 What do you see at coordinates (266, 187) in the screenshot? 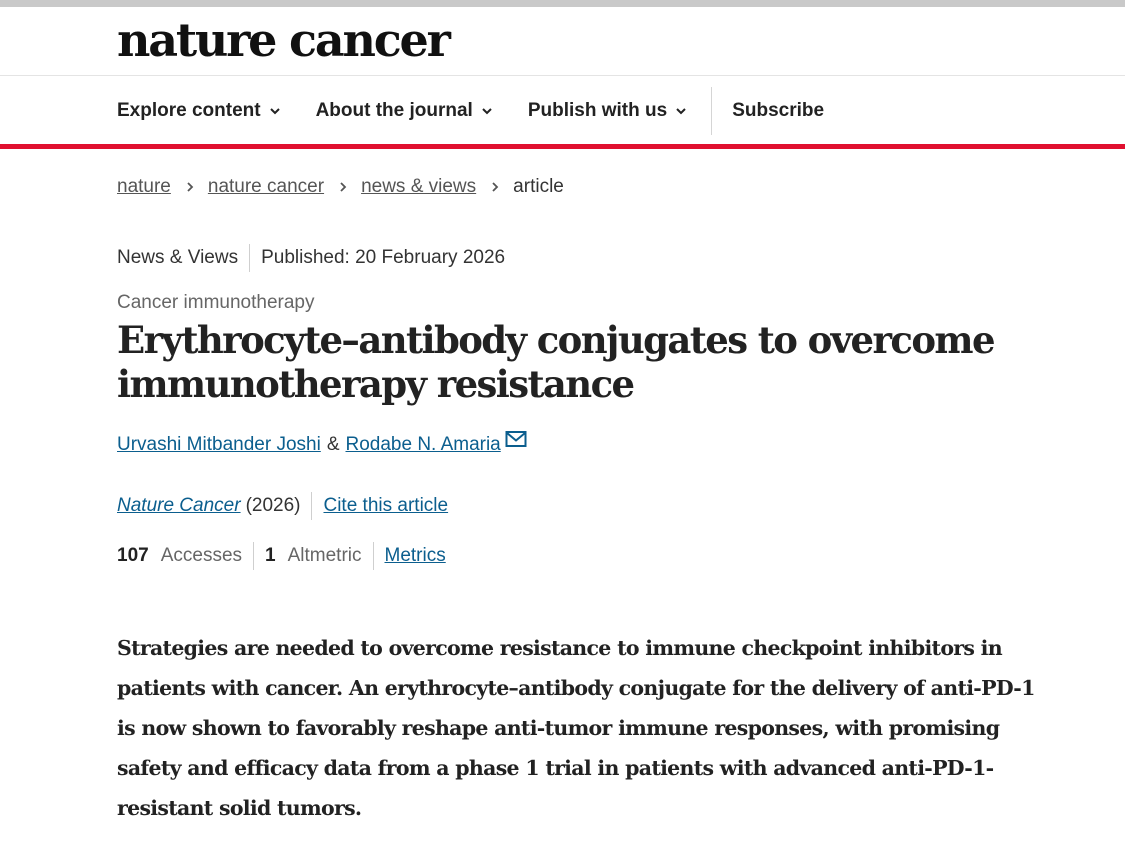
I see `breadcrumb-item-nature-cancer: nature cancer` at bounding box center [266, 187].